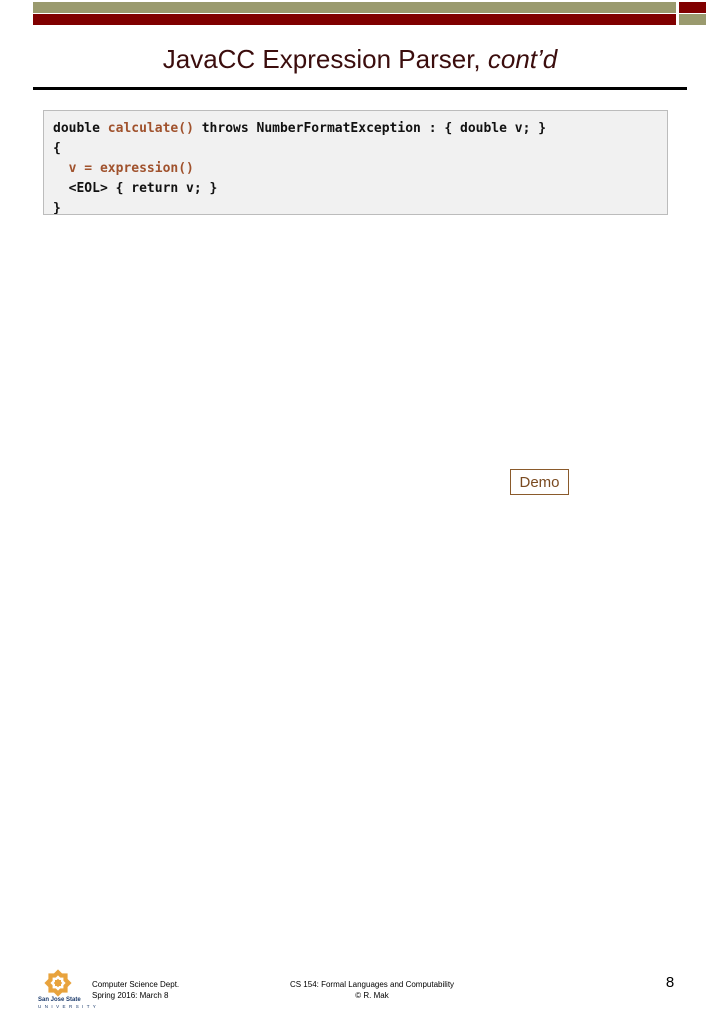  Describe the element at coordinates (360, 88) in the screenshot. I see `title-underline-rule` at that location.